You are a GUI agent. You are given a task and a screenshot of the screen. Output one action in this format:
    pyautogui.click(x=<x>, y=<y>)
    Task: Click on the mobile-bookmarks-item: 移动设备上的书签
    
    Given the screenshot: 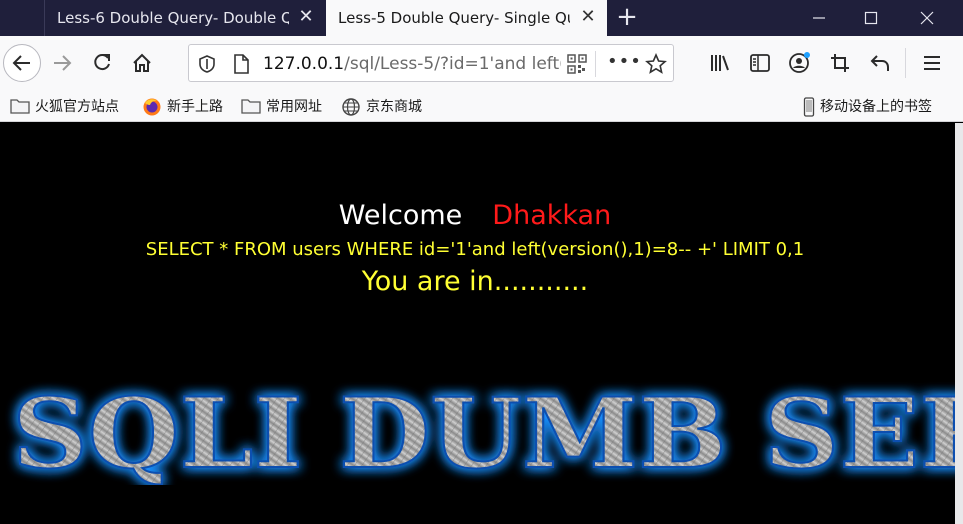 What is the action you would take?
    pyautogui.click(x=867, y=106)
    